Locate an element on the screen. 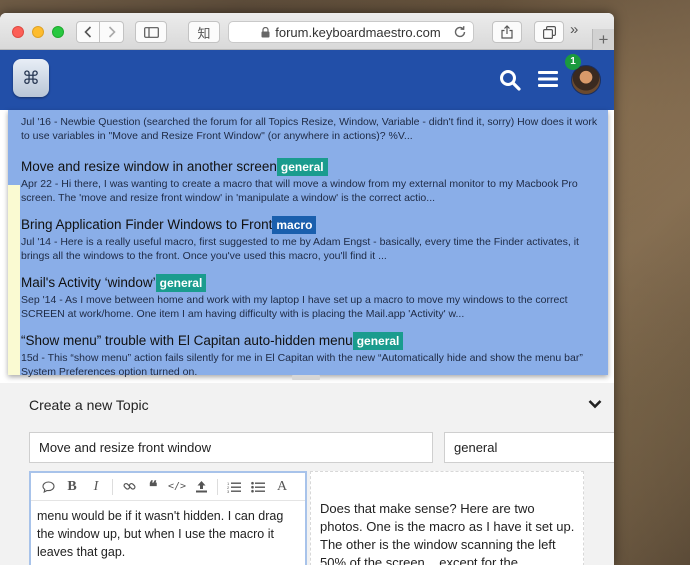 The image size is (690, 565). lock-icon is located at coordinates (265, 31).